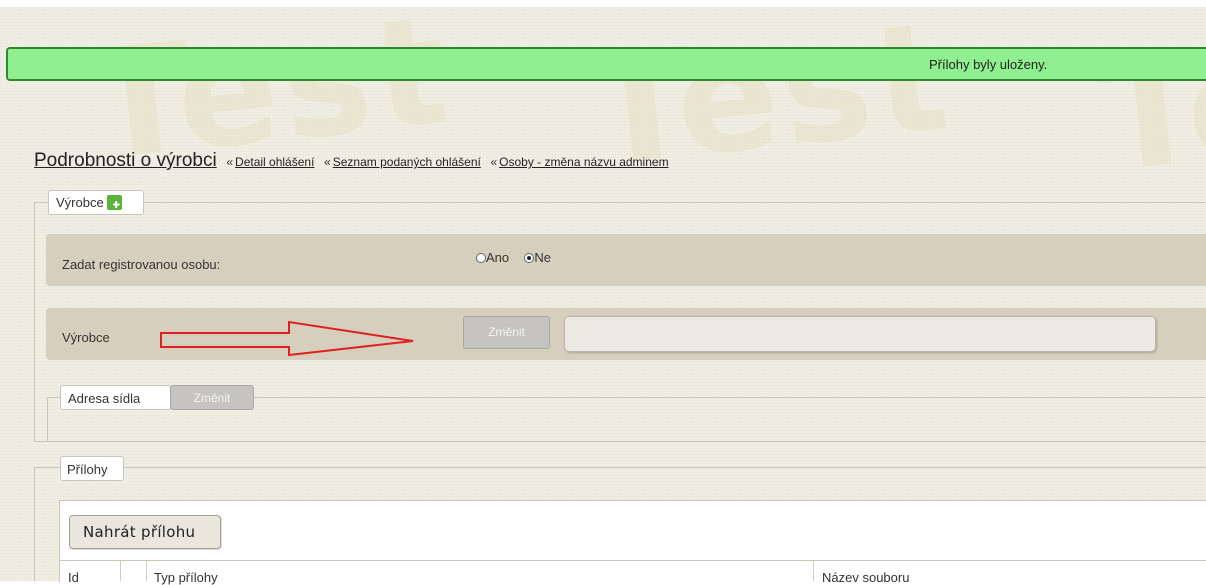 Image resolution: width=1206 pixels, height=585 pixels. I want to click on upload-attachment-button: Nahrát přílohu, so click(145, 532).